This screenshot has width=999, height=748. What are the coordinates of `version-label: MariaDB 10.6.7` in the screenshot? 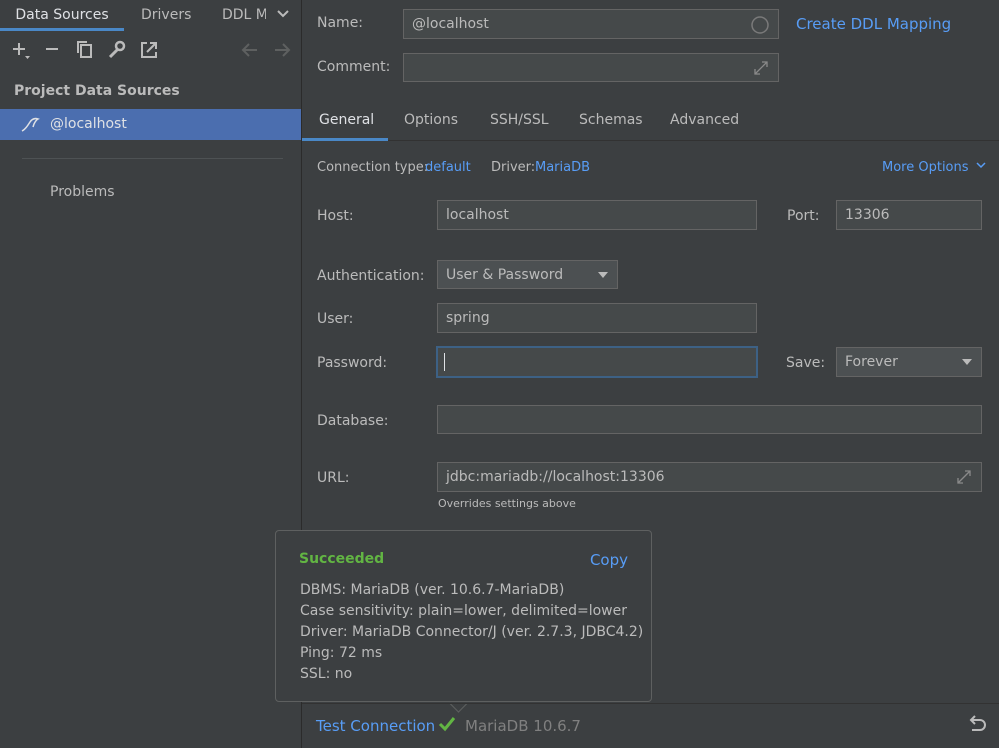 It's located at (523, 726).